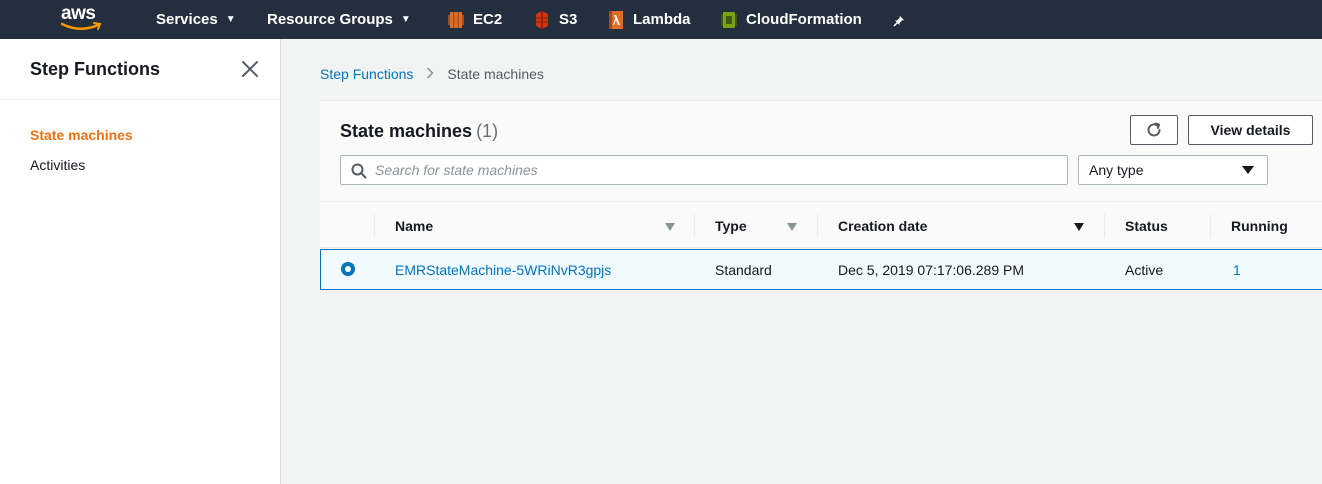  I want to click on table-header: Name Type Creation date Status Running, so click(821, 224).